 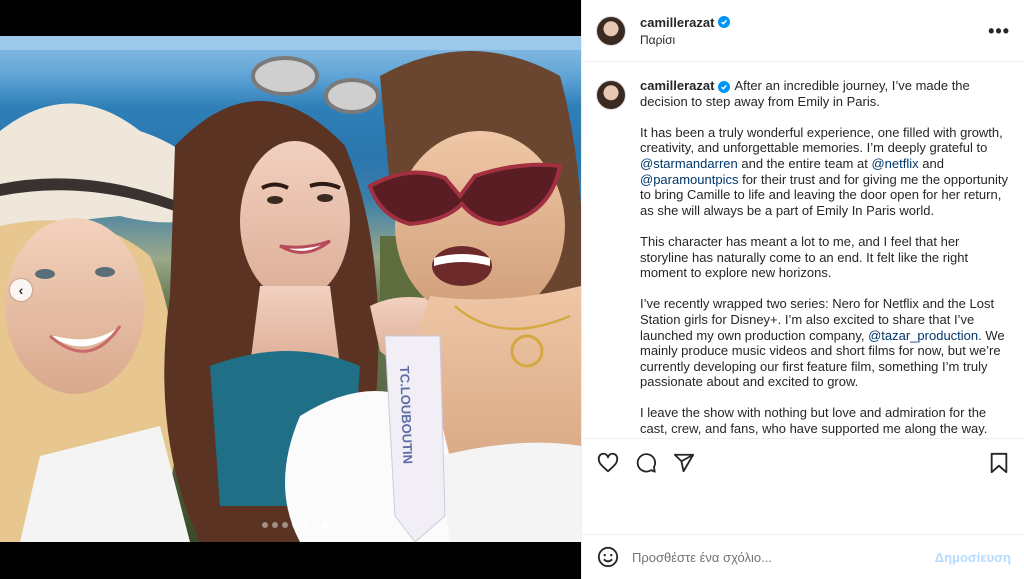 I want to click on caption-text: and, so click(x=931, y=163).